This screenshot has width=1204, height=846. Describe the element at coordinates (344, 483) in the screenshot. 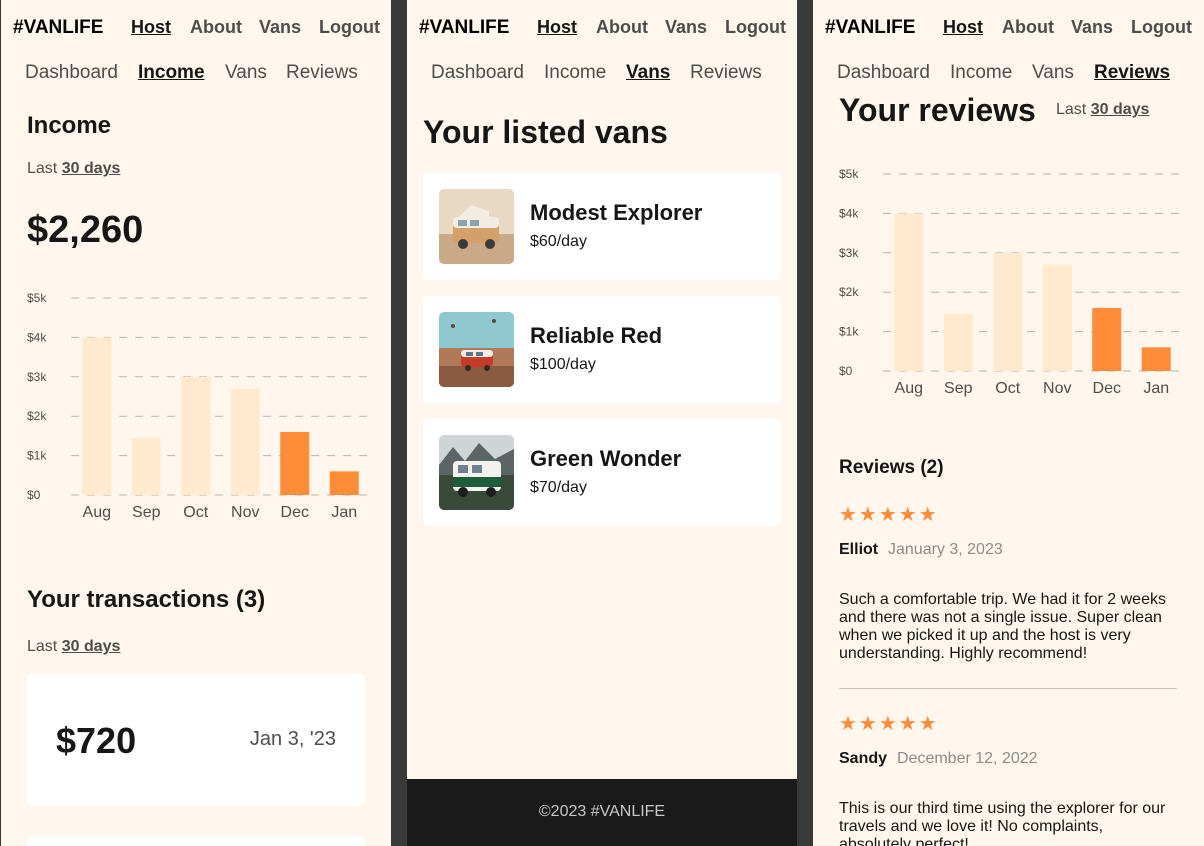

I see `bar-jan` at that location.